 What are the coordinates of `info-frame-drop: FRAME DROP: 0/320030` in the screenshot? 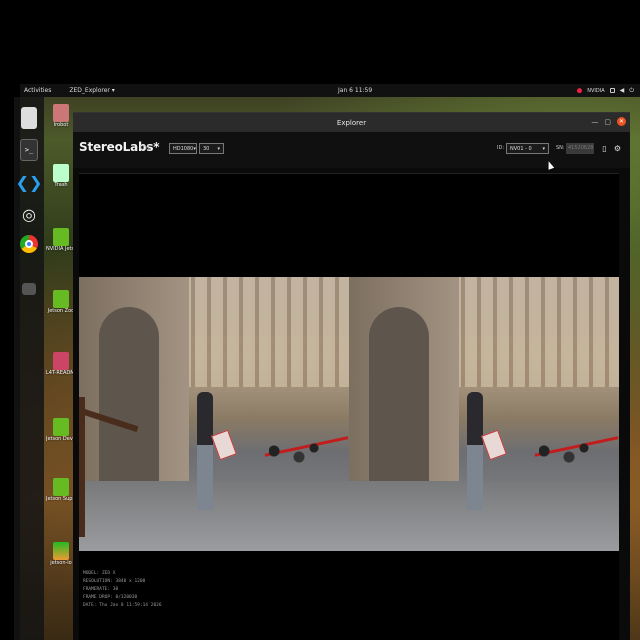 It's located at (110, 597).